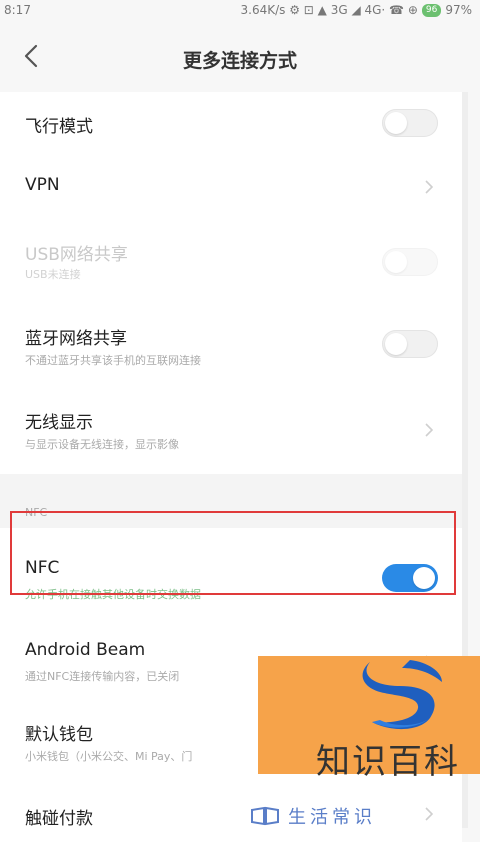  What do you see at coordinates (36, 512) in the screenshot?
I see `section-title: NFC` at bounding box center [36, 512].